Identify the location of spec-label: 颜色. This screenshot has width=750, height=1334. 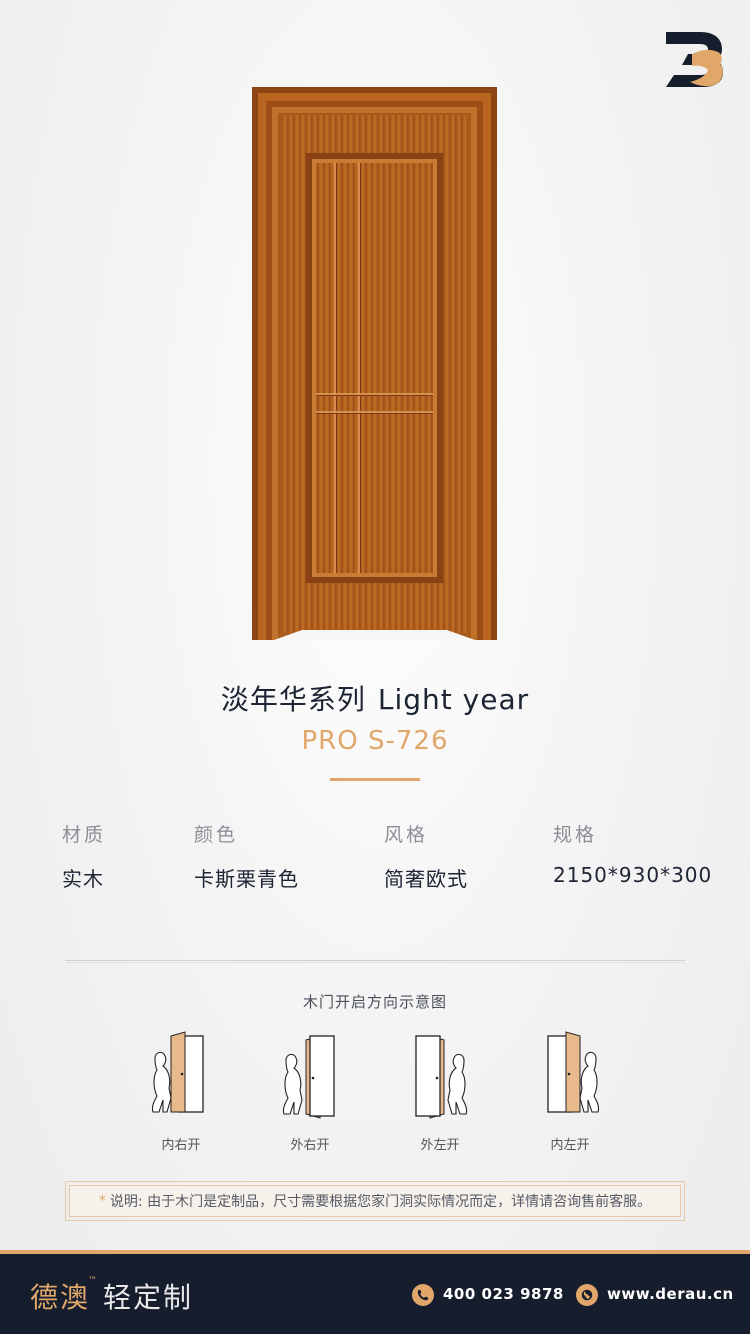
(216, 835).